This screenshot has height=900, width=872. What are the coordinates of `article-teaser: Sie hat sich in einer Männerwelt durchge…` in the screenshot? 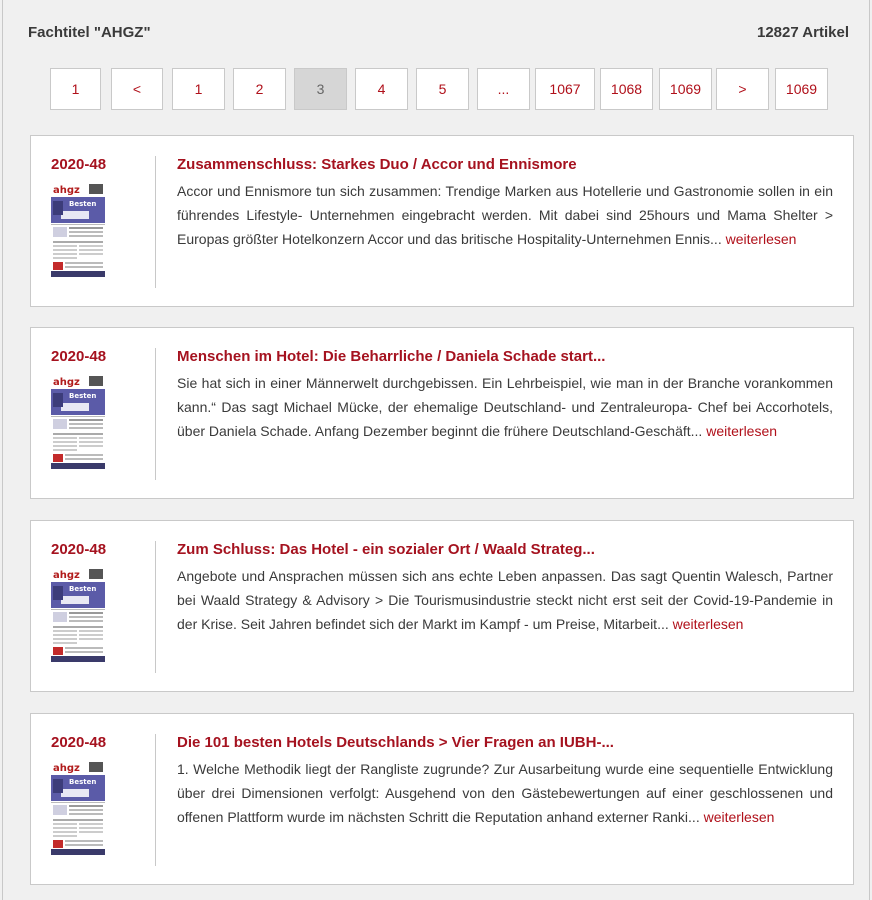 It's located at (505, 407).